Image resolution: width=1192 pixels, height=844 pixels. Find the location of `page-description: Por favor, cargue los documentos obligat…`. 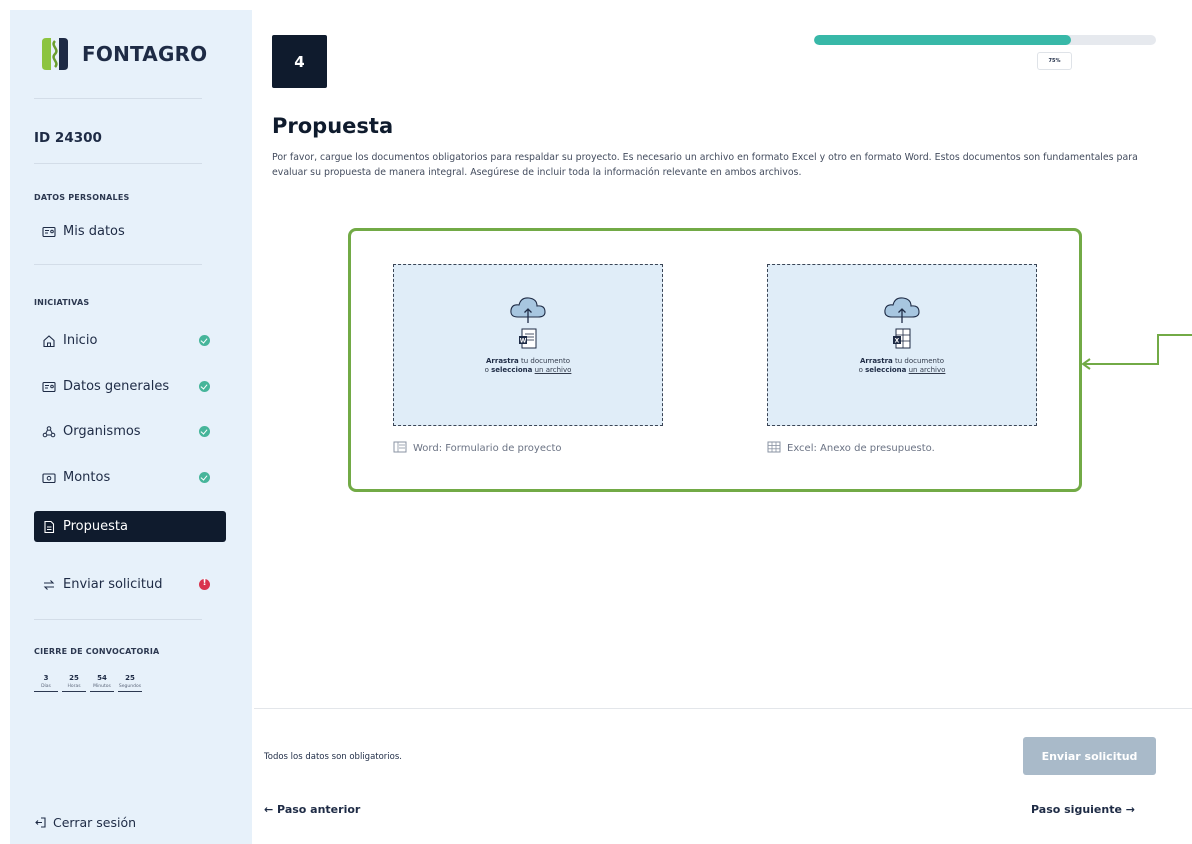

page-description: Por favor, cargue los documentos obligat… is located at coordinates (705, 165).